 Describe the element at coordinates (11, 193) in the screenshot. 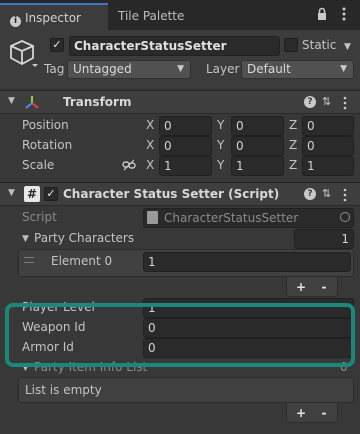

I see `component-foldout-icon: ▼` at that location.